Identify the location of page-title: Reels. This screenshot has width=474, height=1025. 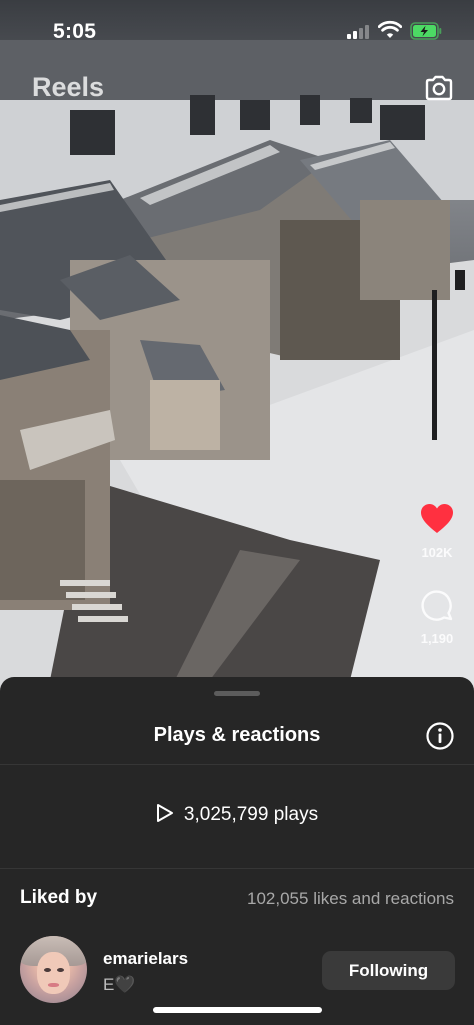
(68, 87).